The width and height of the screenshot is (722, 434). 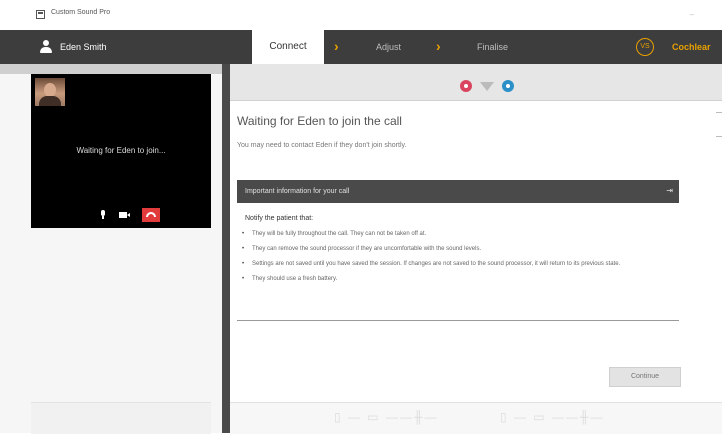 I want to click on sidebar-header-strip, so click(x=111, y=69).